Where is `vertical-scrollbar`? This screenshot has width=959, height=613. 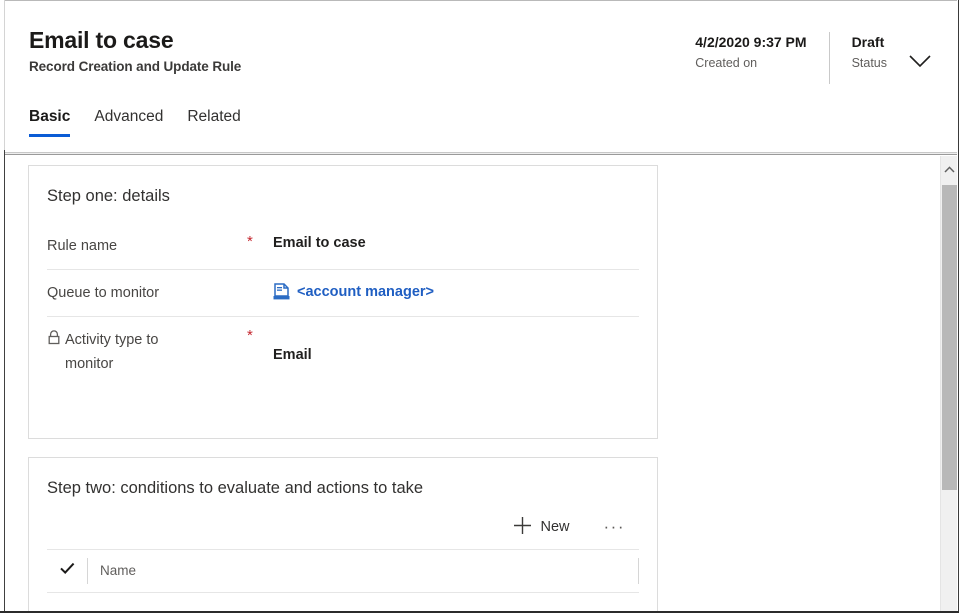 vertical-scrollbar is located at coordinates (949, 383).